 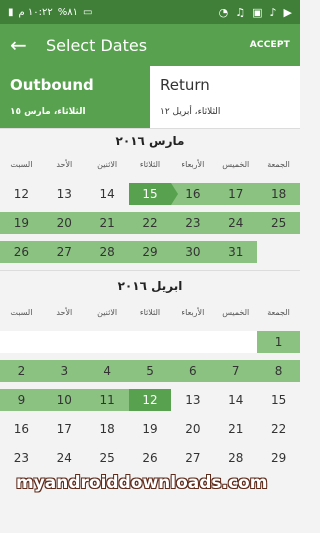 I want to click on week-row: 8 7 6 5 4 3 2, so click(x=150, y=371).